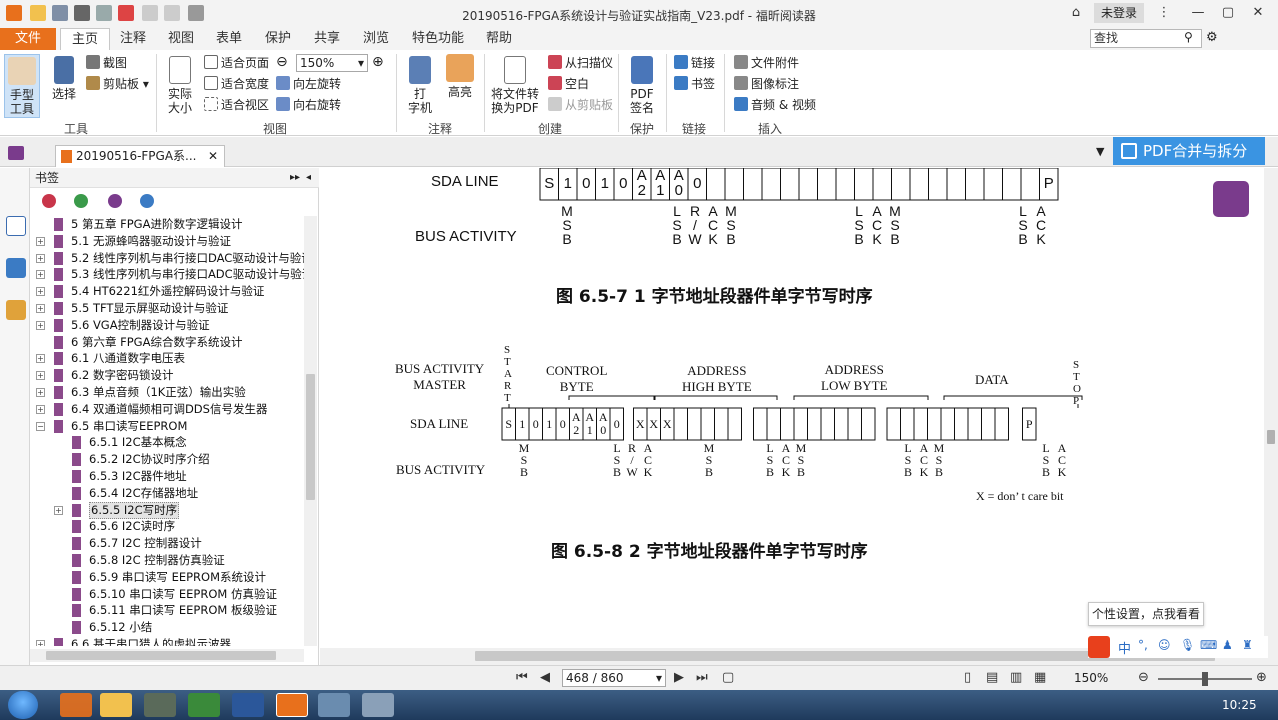 The height and width of the screenshot is (720, 1278). Describe the element at coordinates (168, 409) in the screenshot. I see `bookmark-item: +6.4 双通道幅频相可调DDS信号发生器` at that location.